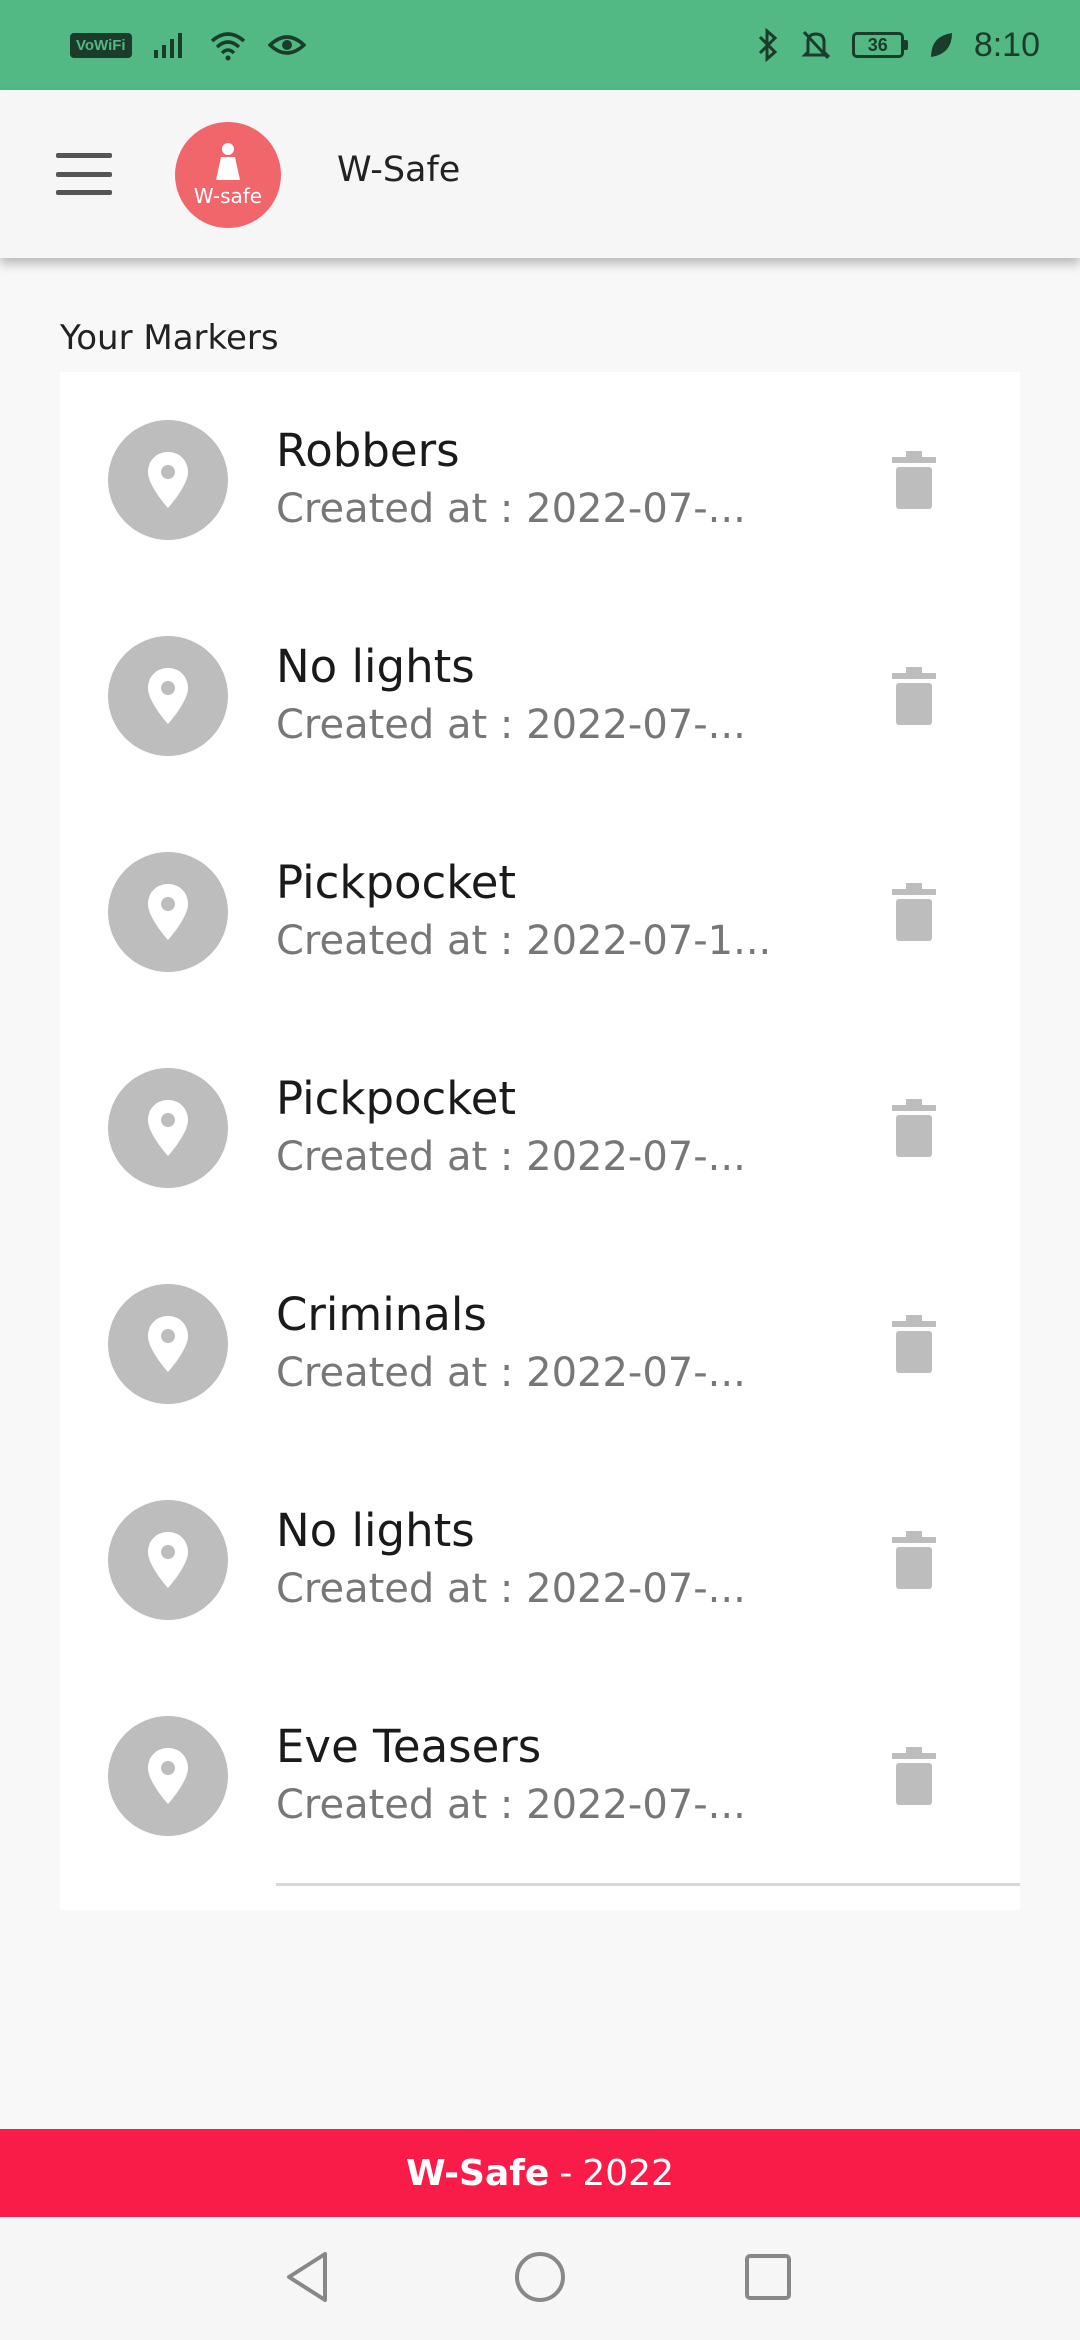  Describe the element at coordinates (628, 2173) in the screenshot. I see `footer-year: 2022` at that location.